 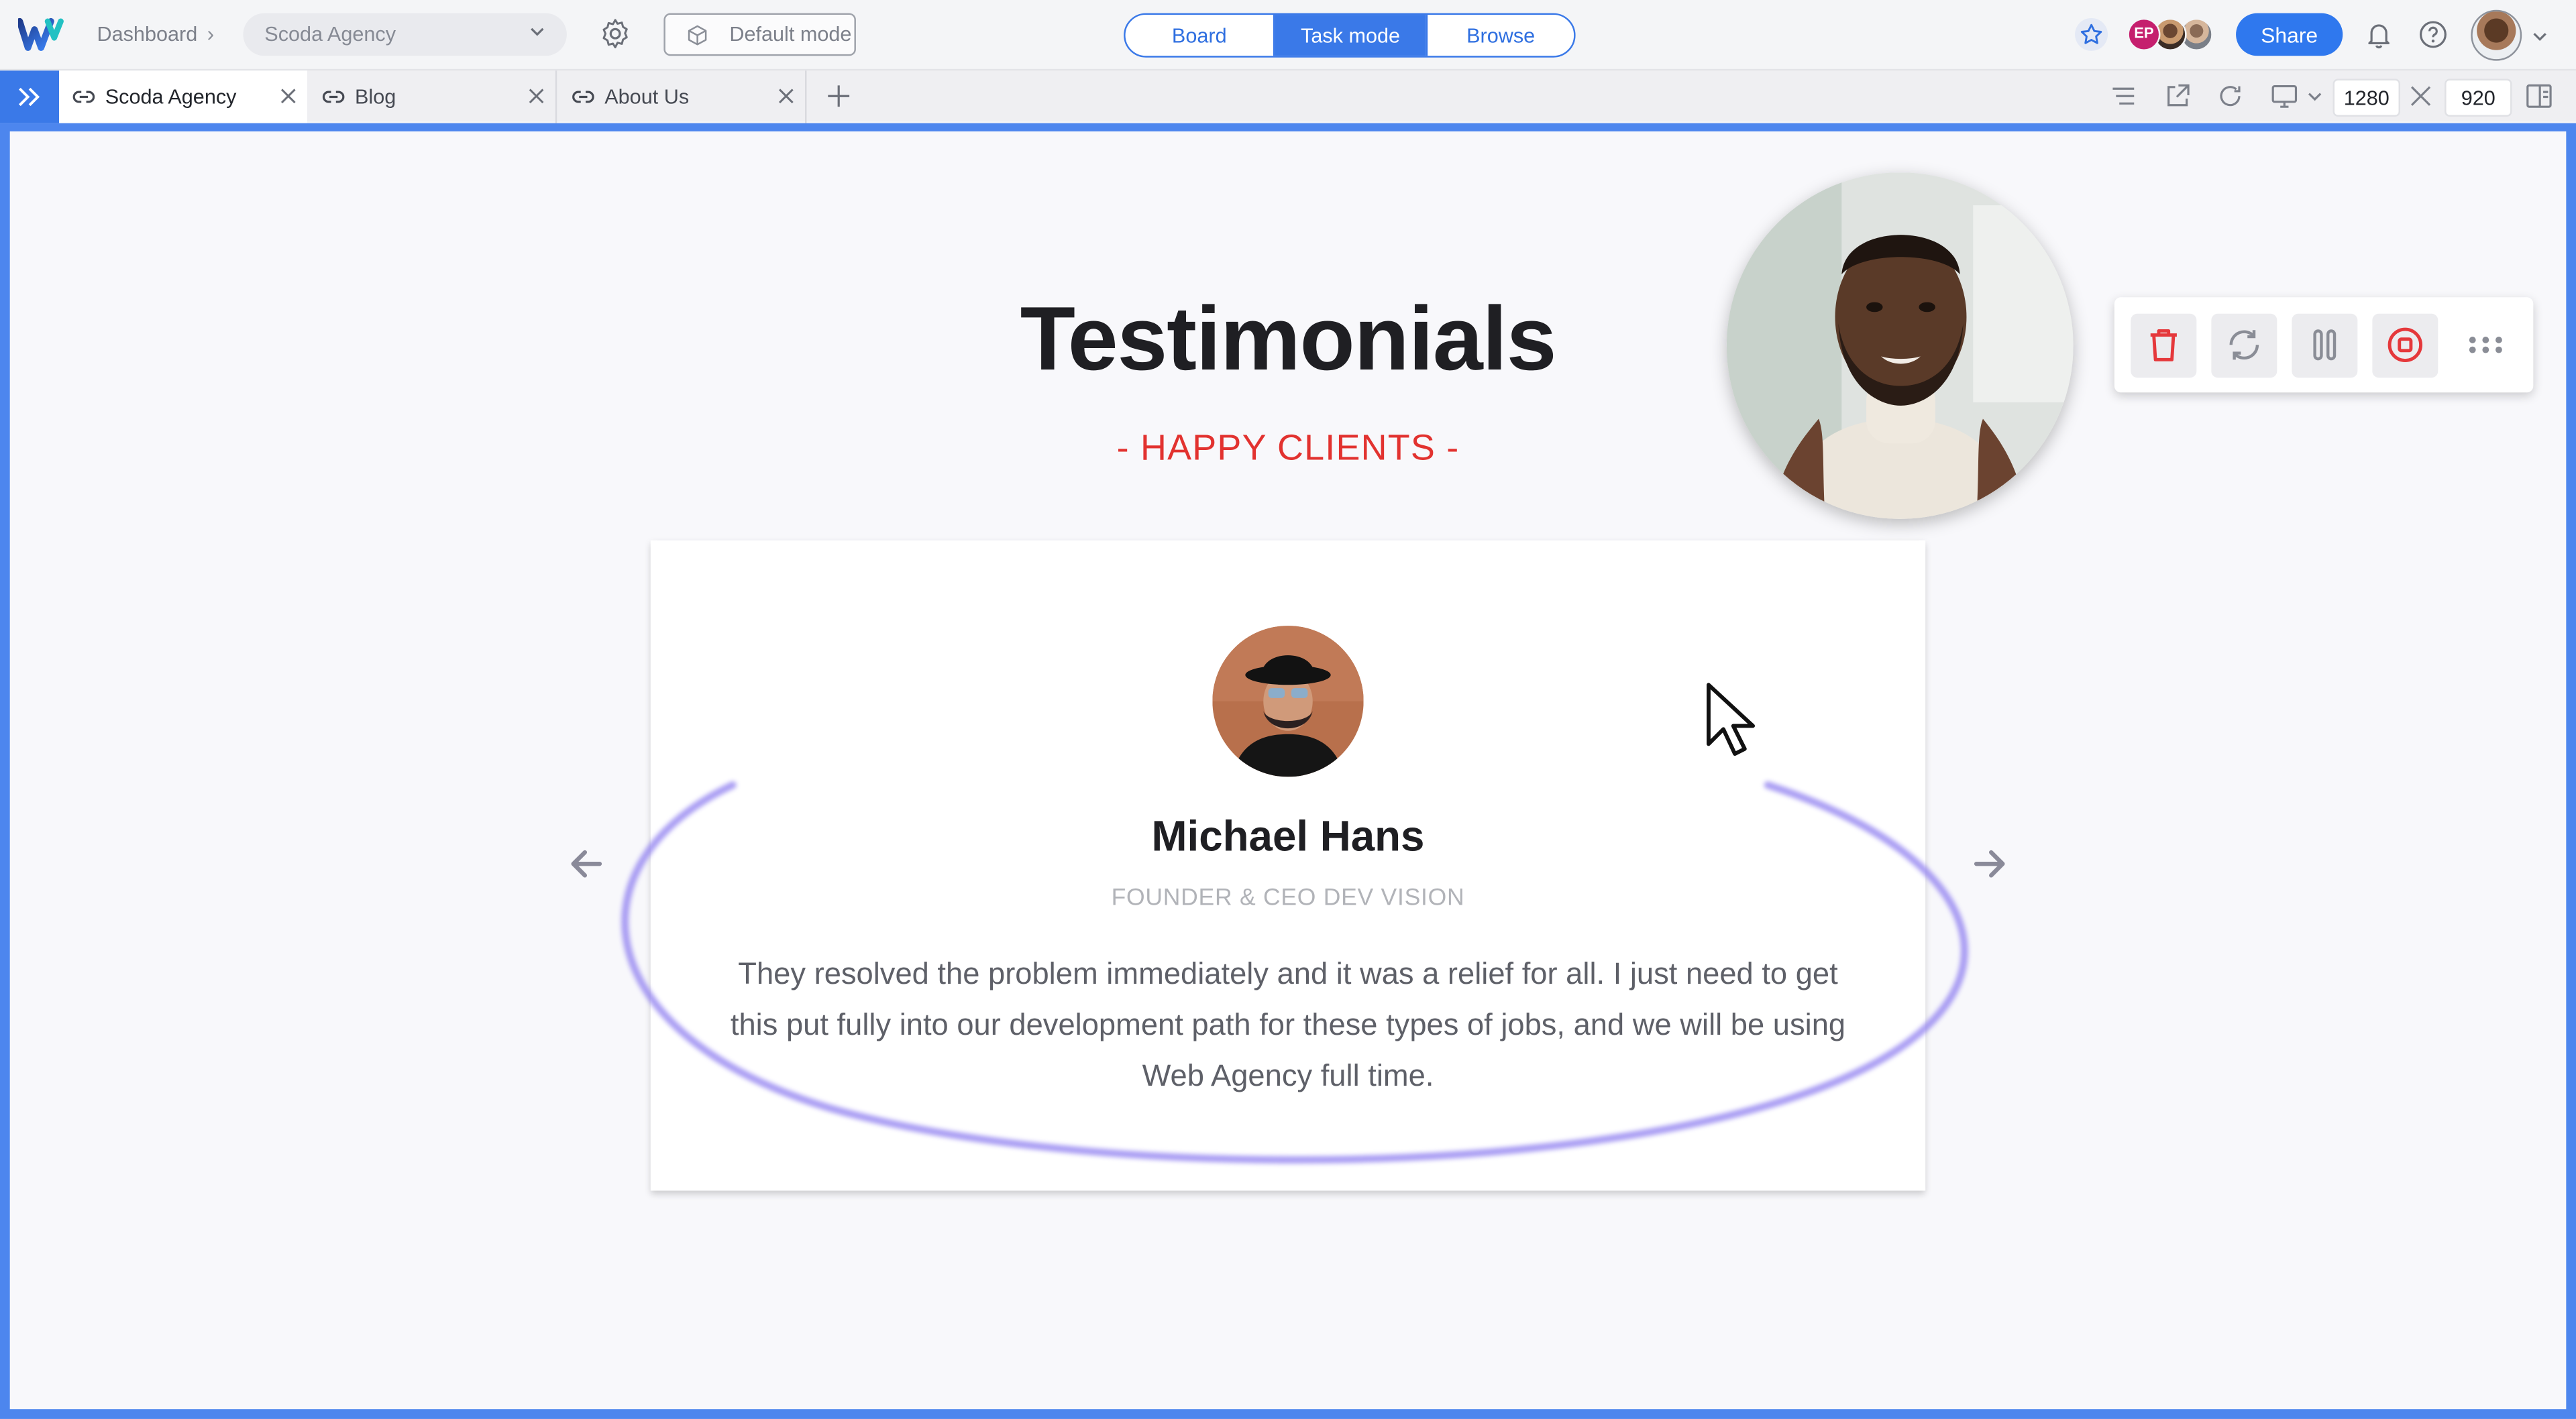 I want to click on pause-icon, so click(x=2325, y=345).